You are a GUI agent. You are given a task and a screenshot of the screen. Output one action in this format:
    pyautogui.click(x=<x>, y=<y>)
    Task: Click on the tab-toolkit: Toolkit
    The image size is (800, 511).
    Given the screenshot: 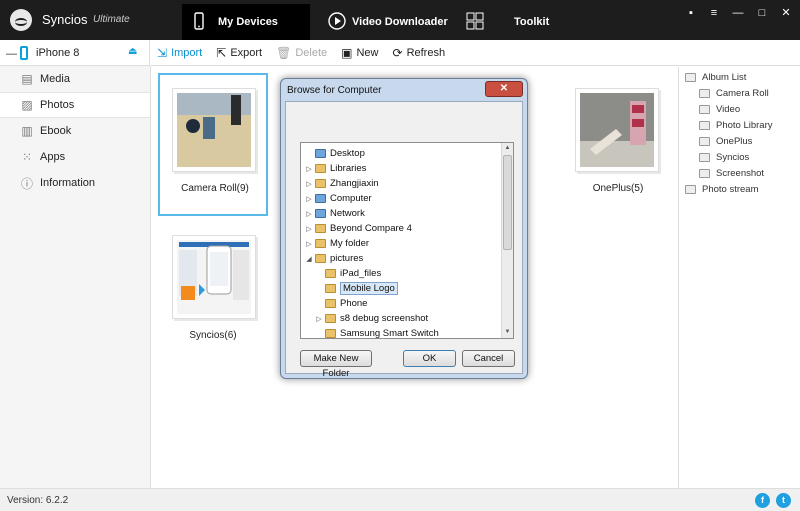 What is the action you would take?
    pyautogui.click(x=512, y=22)
    